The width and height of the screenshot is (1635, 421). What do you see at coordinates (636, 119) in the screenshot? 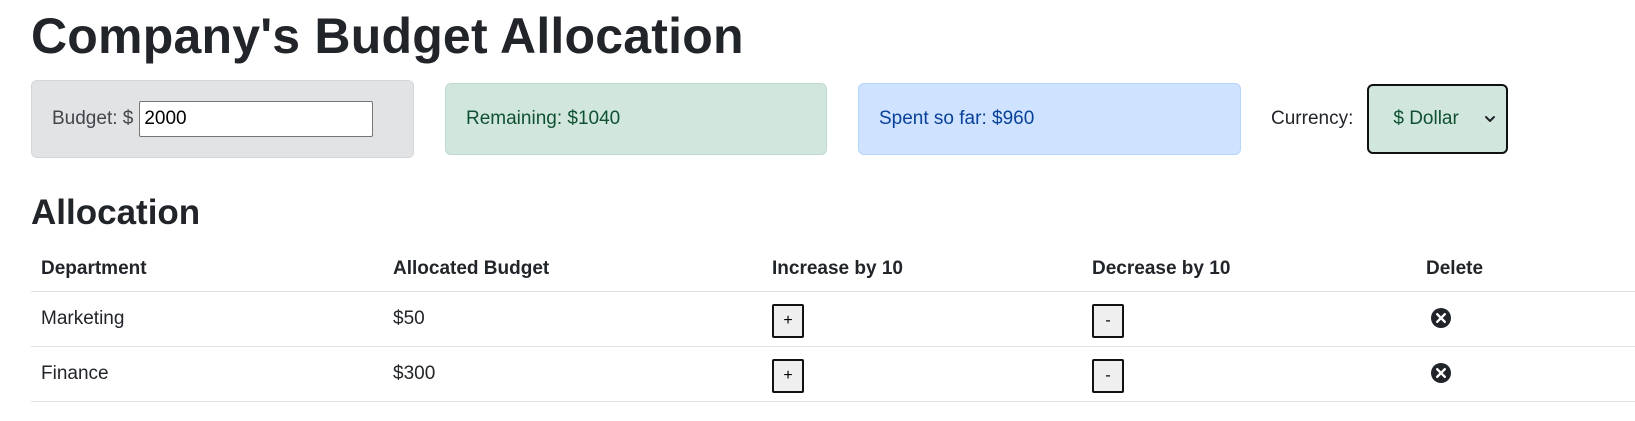
I see `remaining-card: Remaining: $1040` at bounding box center [636, 119].